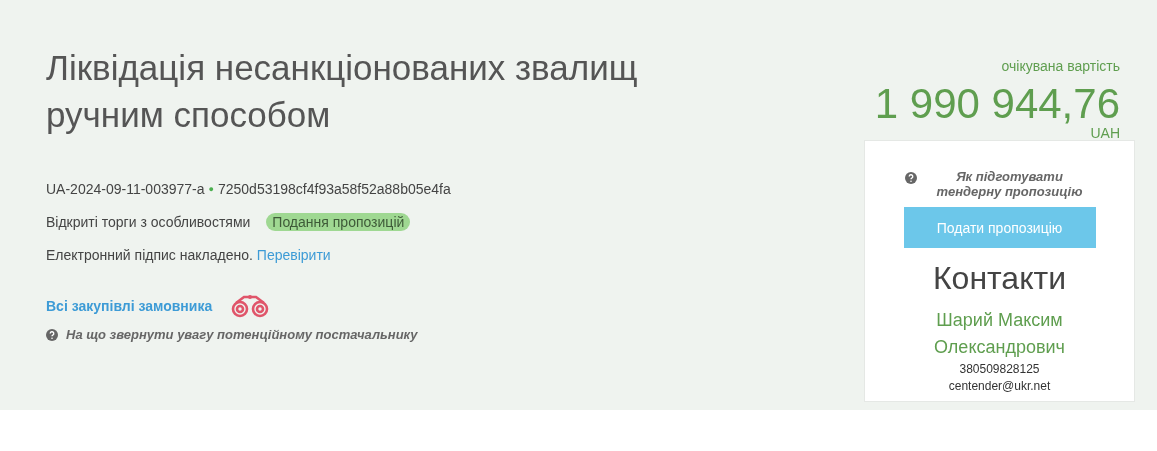 The image size is (1157, 451). I want to click on procedure-type: Відкриті торги з особливостями, so click(148, 221).